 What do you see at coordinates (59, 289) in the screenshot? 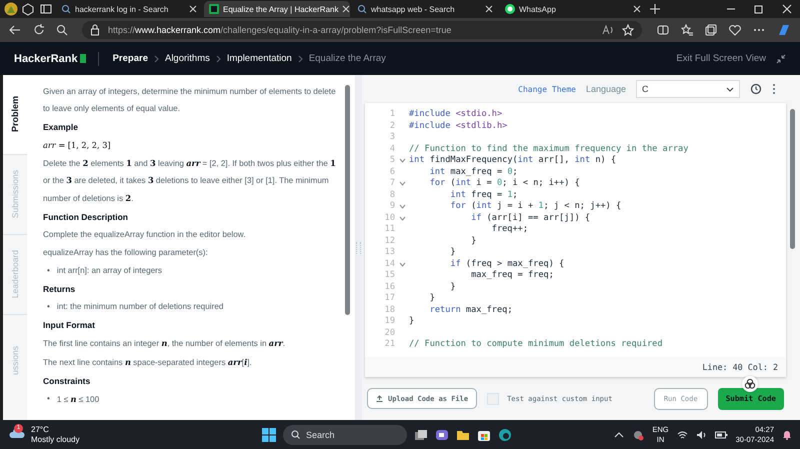
I see `section-heading: Returns` at bounding box center [59, 289].